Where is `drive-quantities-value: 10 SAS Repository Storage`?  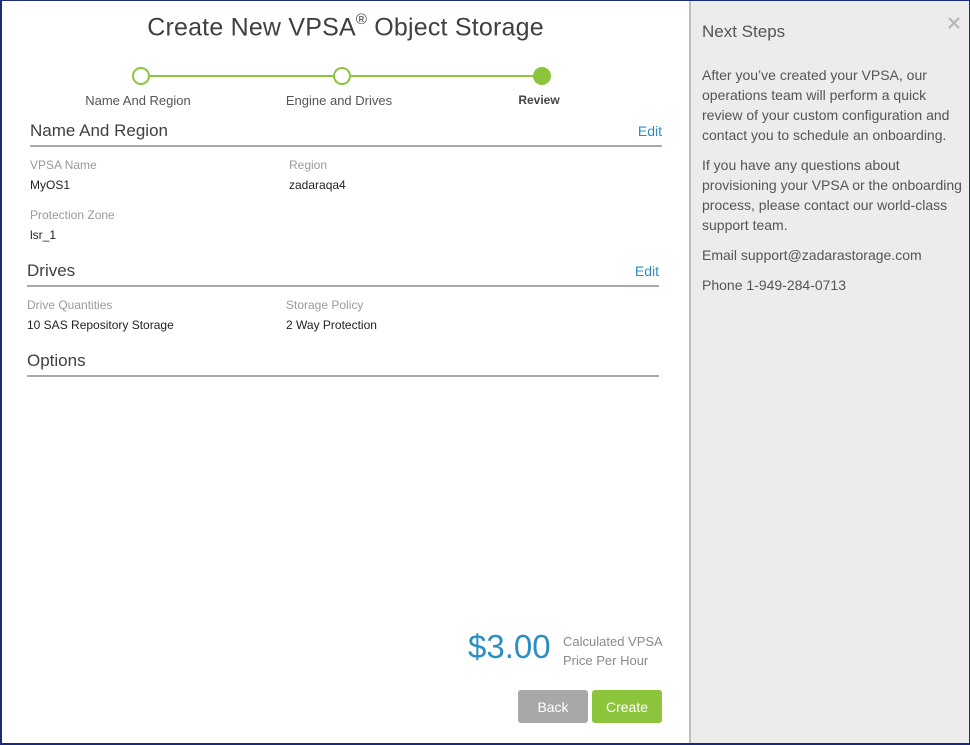 drive-quantities-value: 10 SAS Repository Storage is located at coordinates (100, 325).